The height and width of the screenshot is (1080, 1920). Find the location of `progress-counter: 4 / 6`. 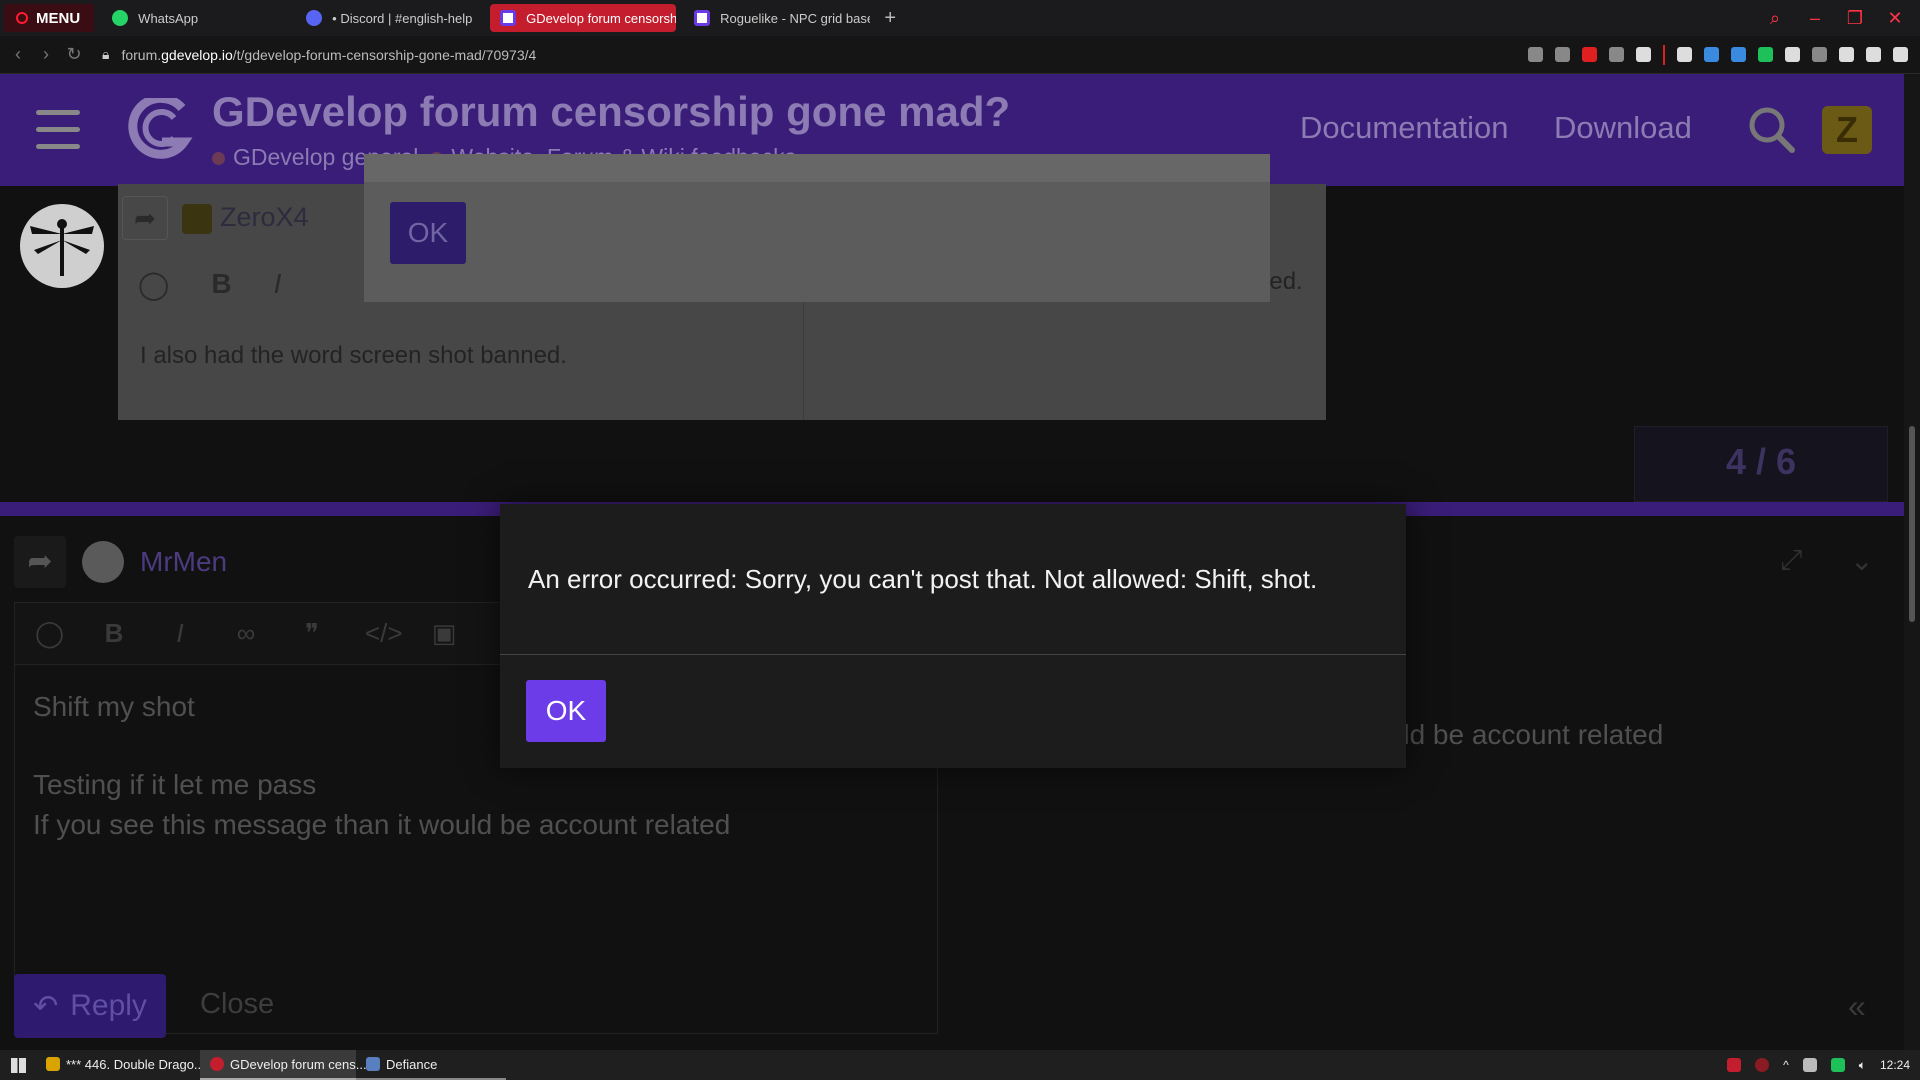

progress-counter: 4 / 6 is located at coordinates (1761, 461).